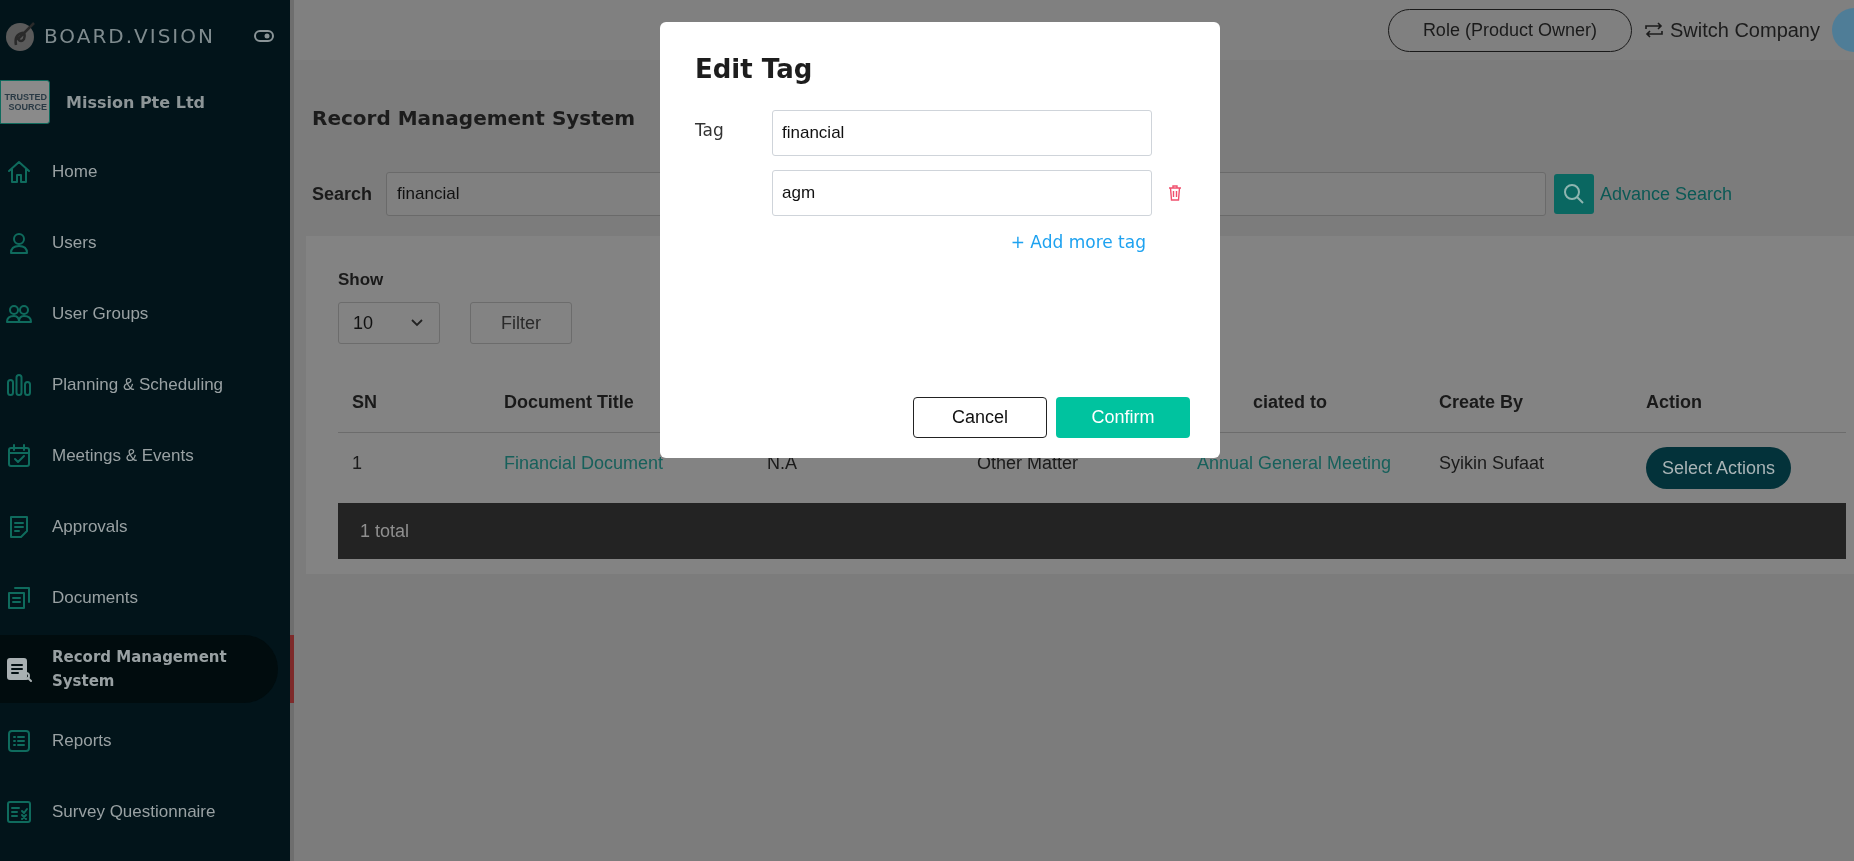  I want to click on page-size-select: 10, so click(389, 323).